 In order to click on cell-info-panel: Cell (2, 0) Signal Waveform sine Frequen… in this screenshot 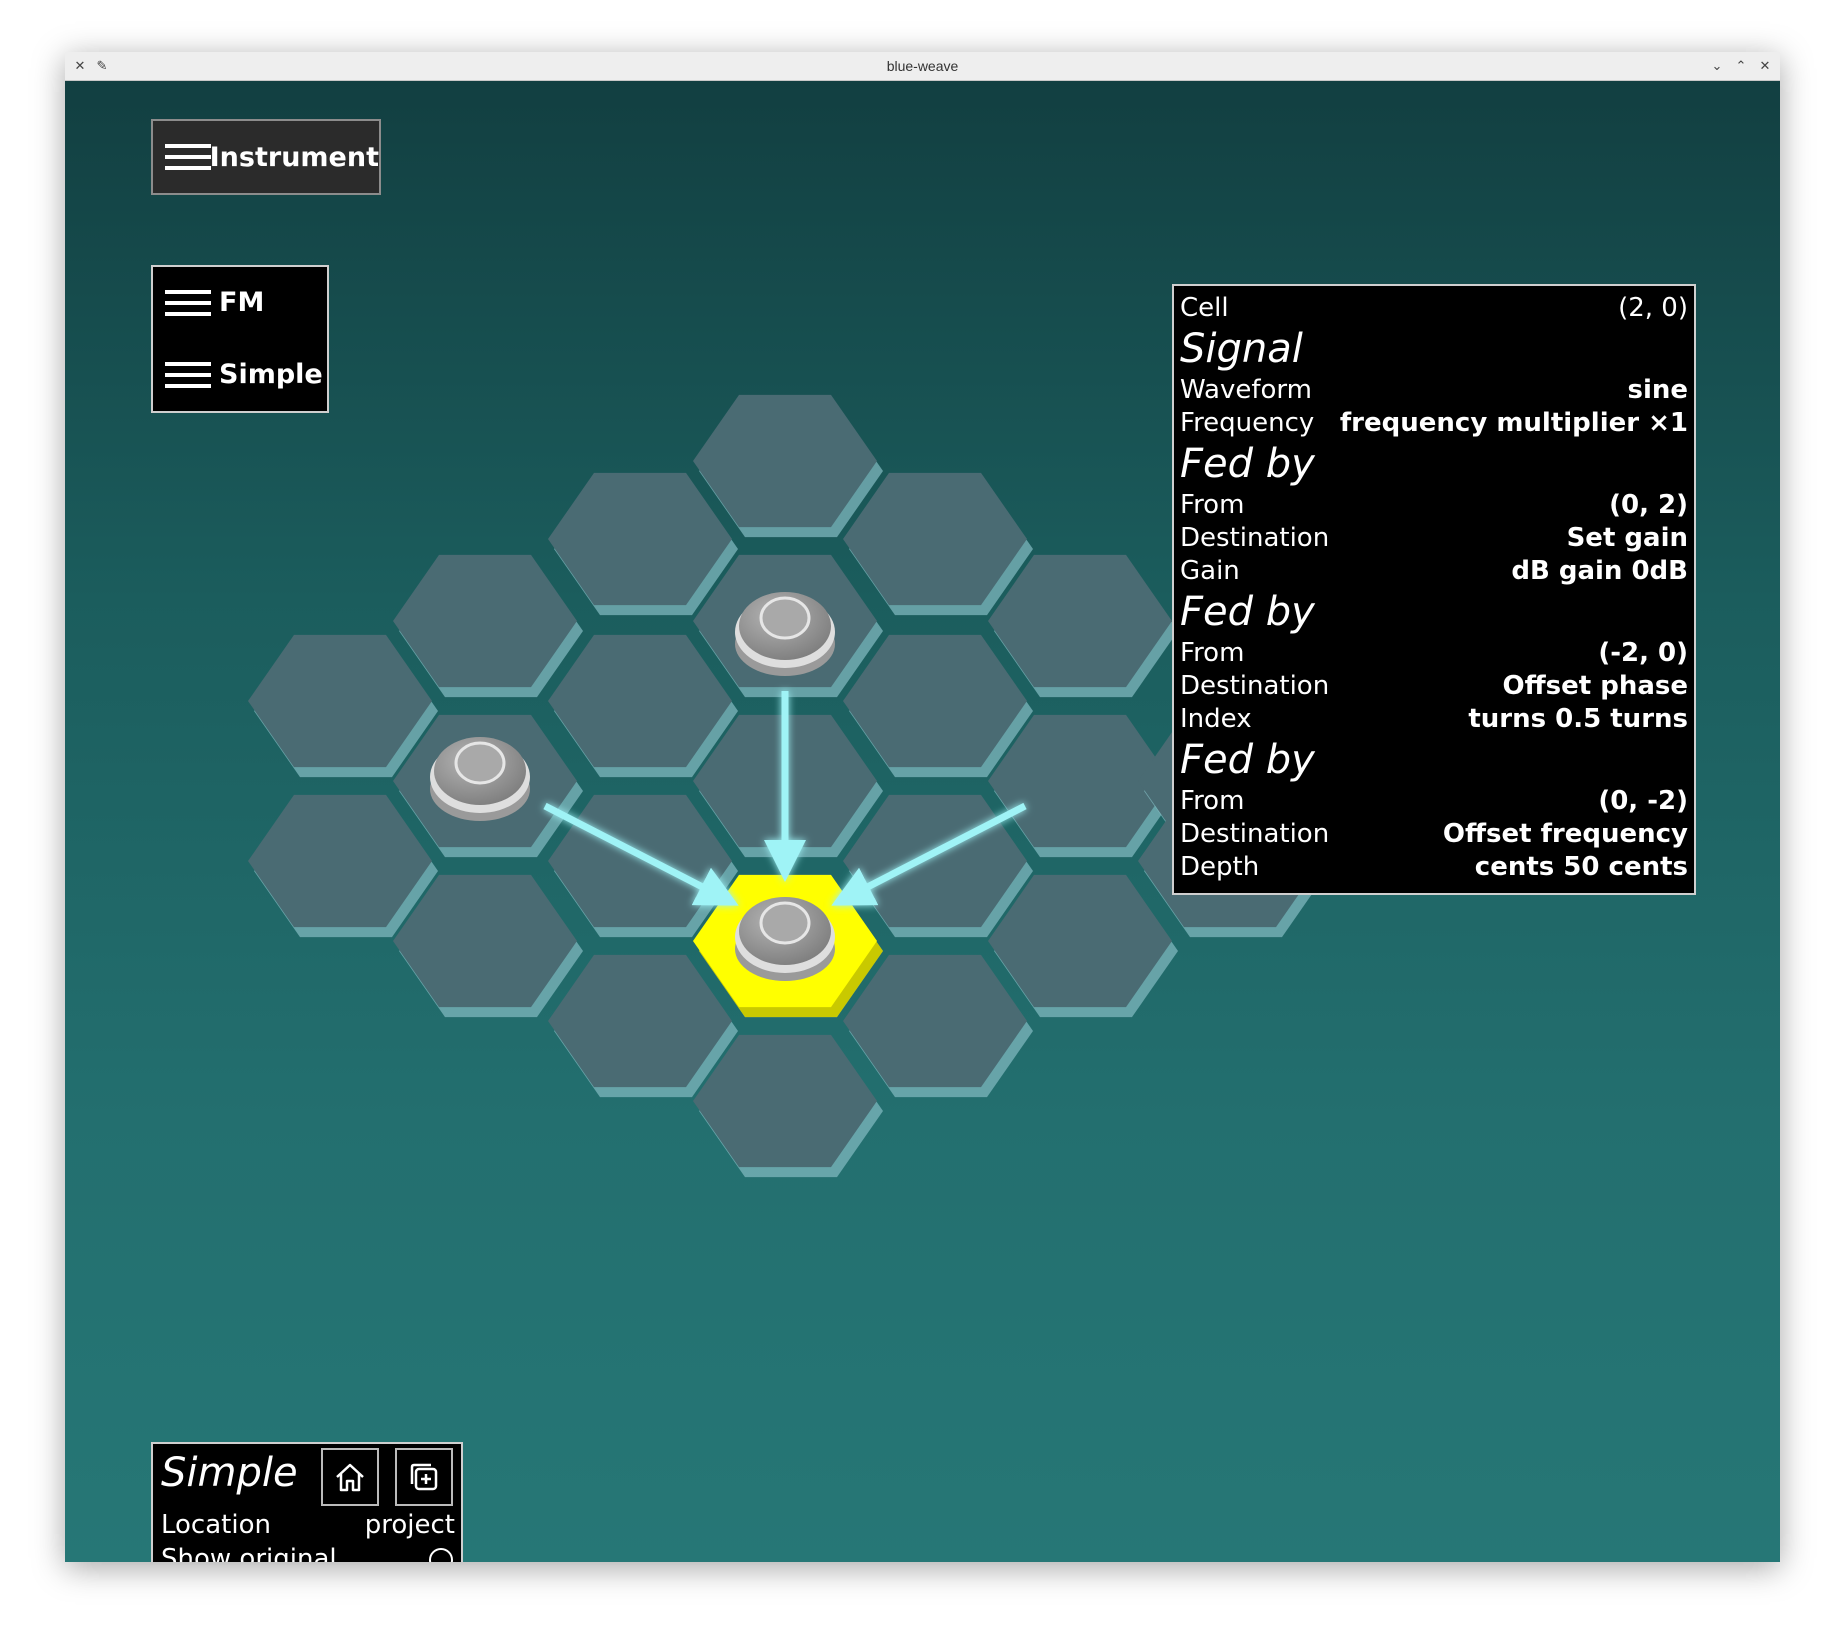, I will do `click(1434, 589)`.